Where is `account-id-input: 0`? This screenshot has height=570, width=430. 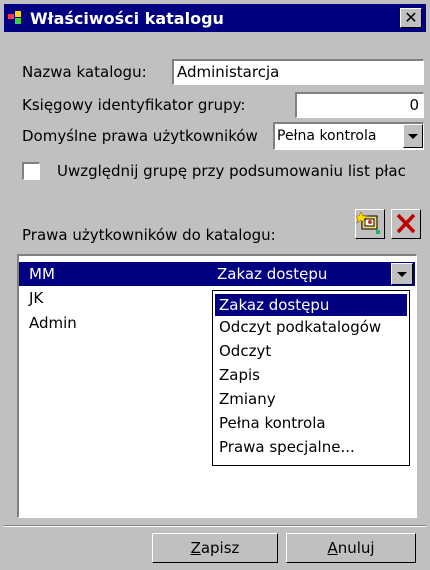
account-id-input: 0 is located at coordinates (359, 105).